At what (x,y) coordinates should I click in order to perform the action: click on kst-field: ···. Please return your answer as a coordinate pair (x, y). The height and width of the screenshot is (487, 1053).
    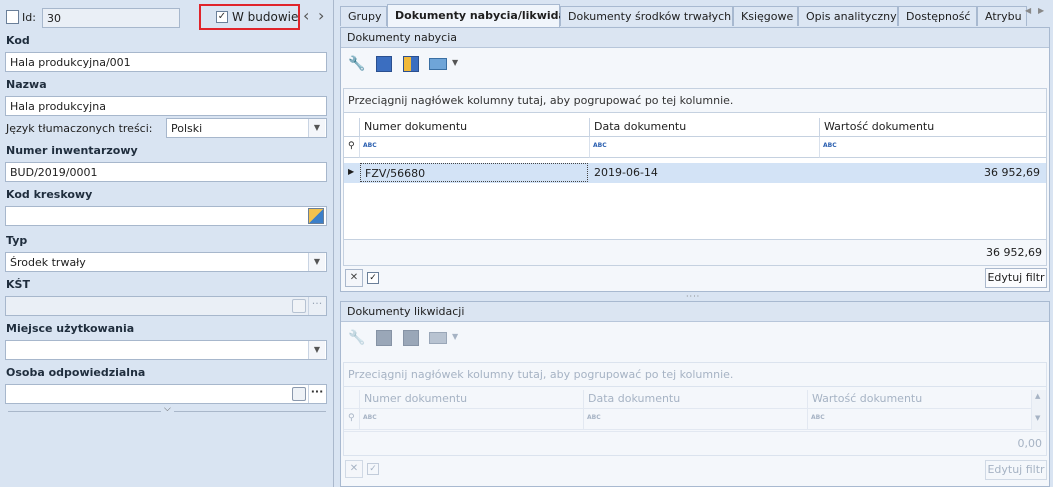
    Looking at the image, I should click on (166, 306).